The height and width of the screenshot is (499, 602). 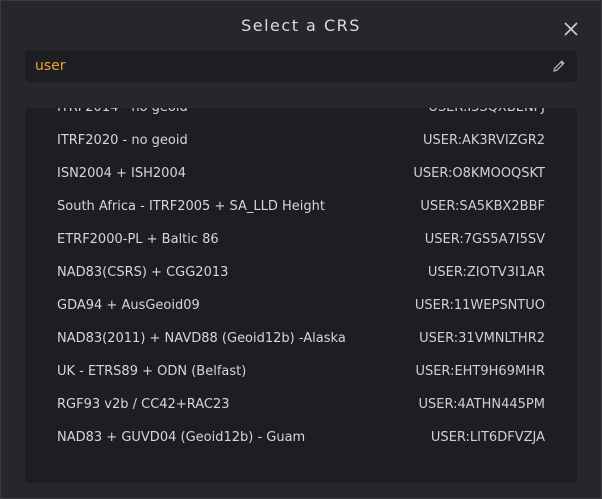 I want to click on crs-name: NAD83(2011) + NAVD88 (Geoid12b) -Alaska, so click(x=201, y=338).